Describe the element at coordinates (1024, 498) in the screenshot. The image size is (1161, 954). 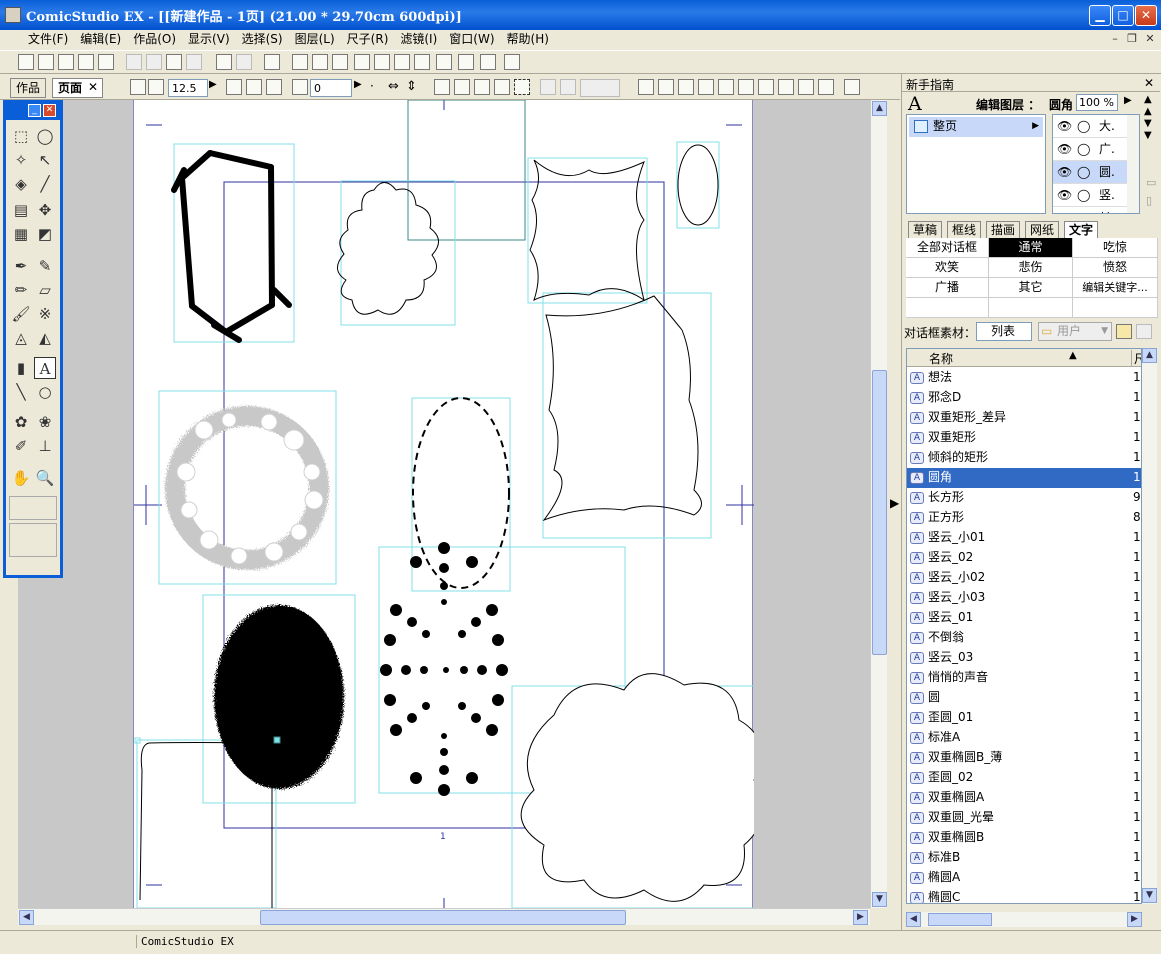
I see `material-row: A 长方形 9` at that location.